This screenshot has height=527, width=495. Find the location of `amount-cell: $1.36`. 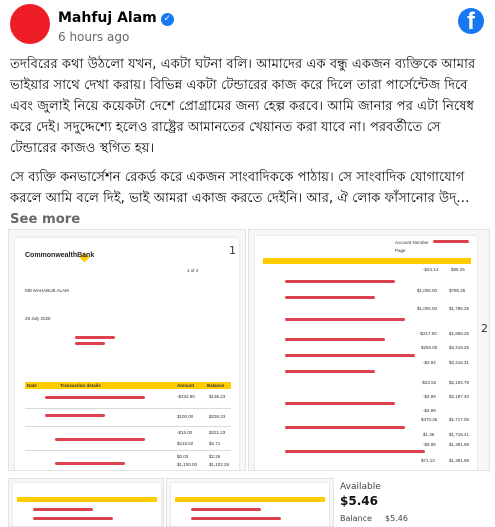

amount-cell: $1.36 is located at coordinates (429, 434).